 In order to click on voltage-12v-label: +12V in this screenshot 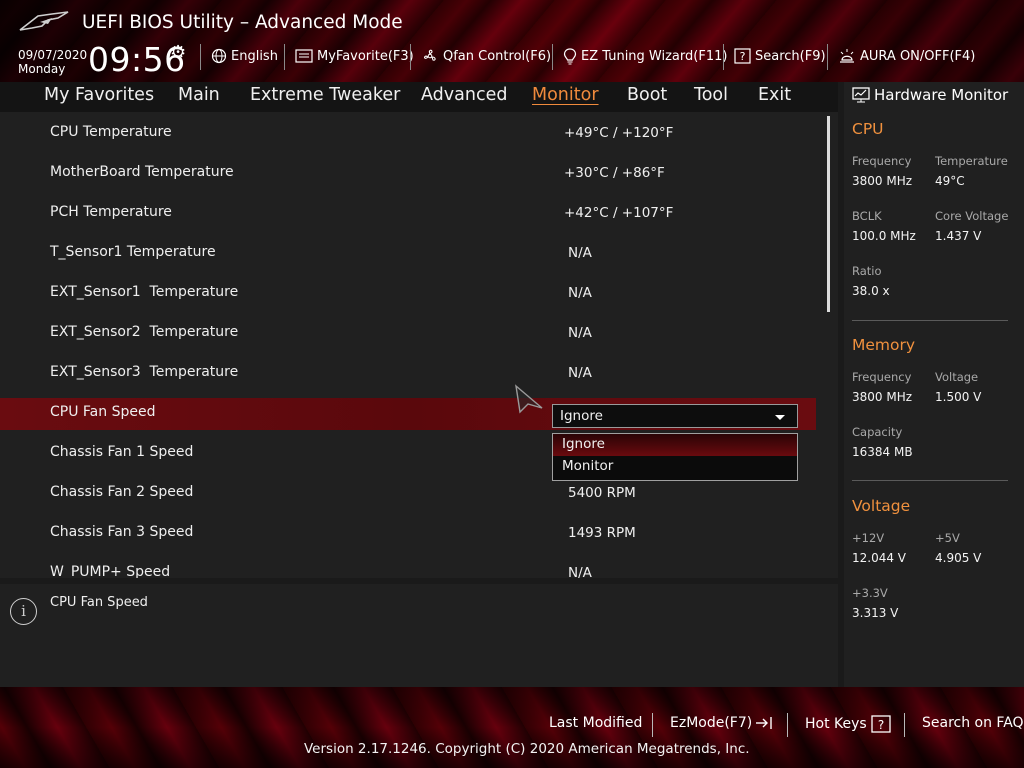, I will do `click(868, 538)`.